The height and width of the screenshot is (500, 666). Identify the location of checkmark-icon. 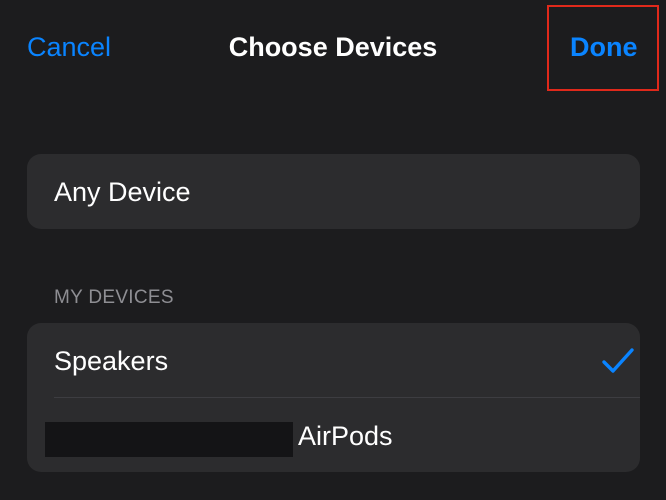
(618, 360).